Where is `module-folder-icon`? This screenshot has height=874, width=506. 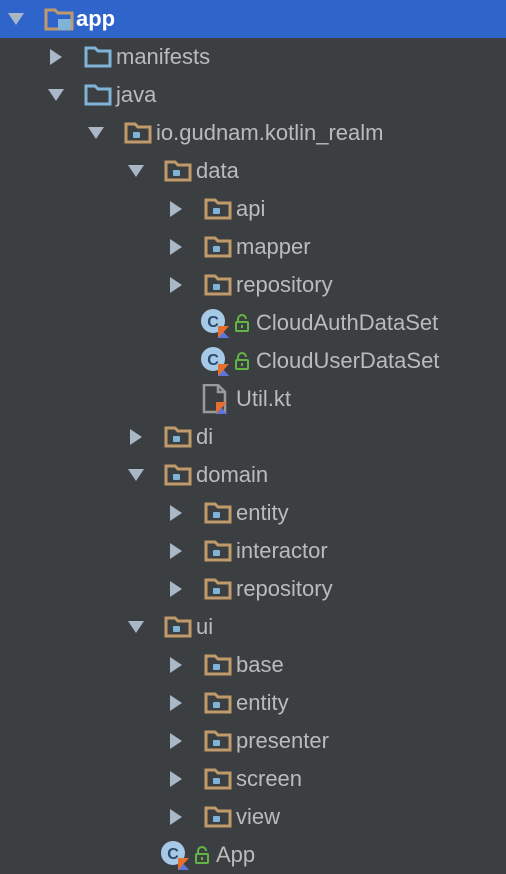 module-folder-icon is located at coordinates (59, 19).